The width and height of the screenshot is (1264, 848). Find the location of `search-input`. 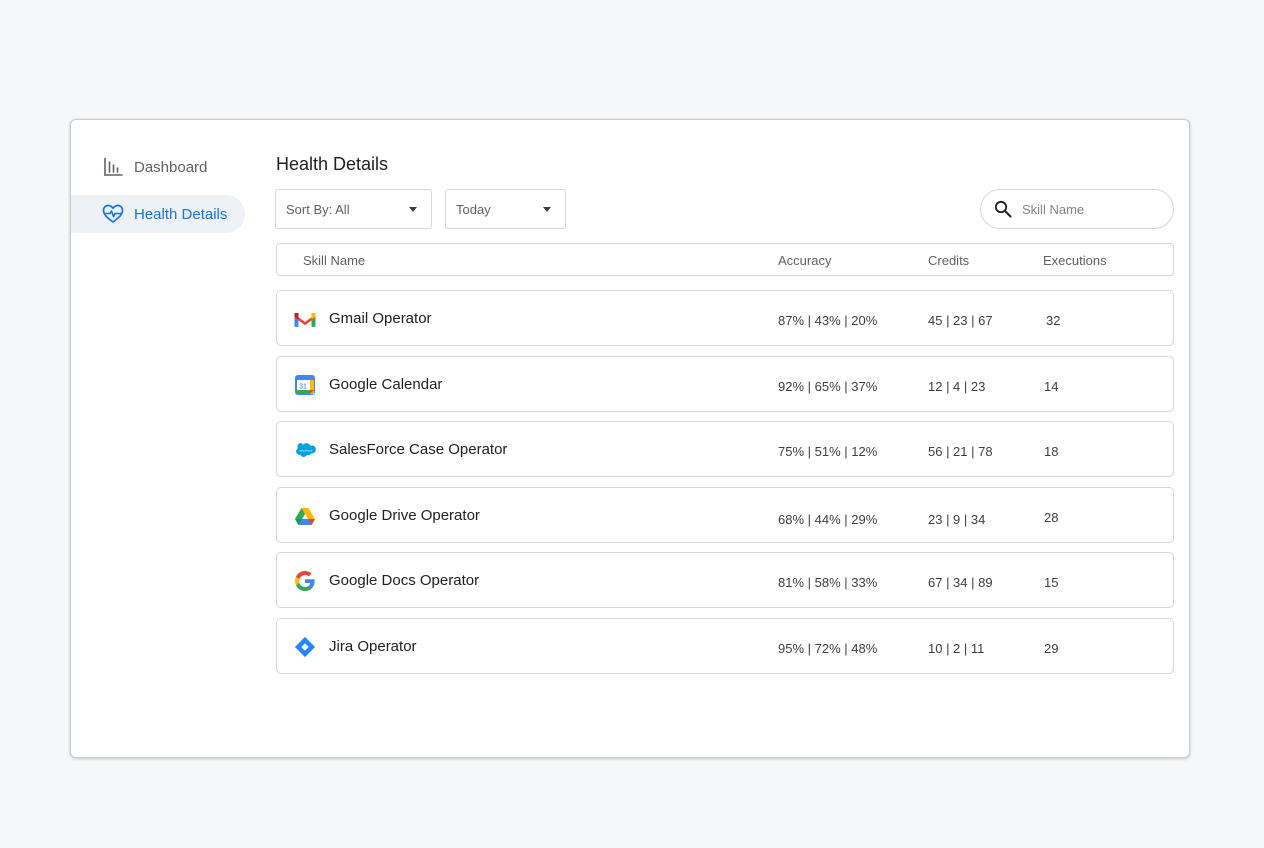

search-input is located at coordinates (1092, 209).